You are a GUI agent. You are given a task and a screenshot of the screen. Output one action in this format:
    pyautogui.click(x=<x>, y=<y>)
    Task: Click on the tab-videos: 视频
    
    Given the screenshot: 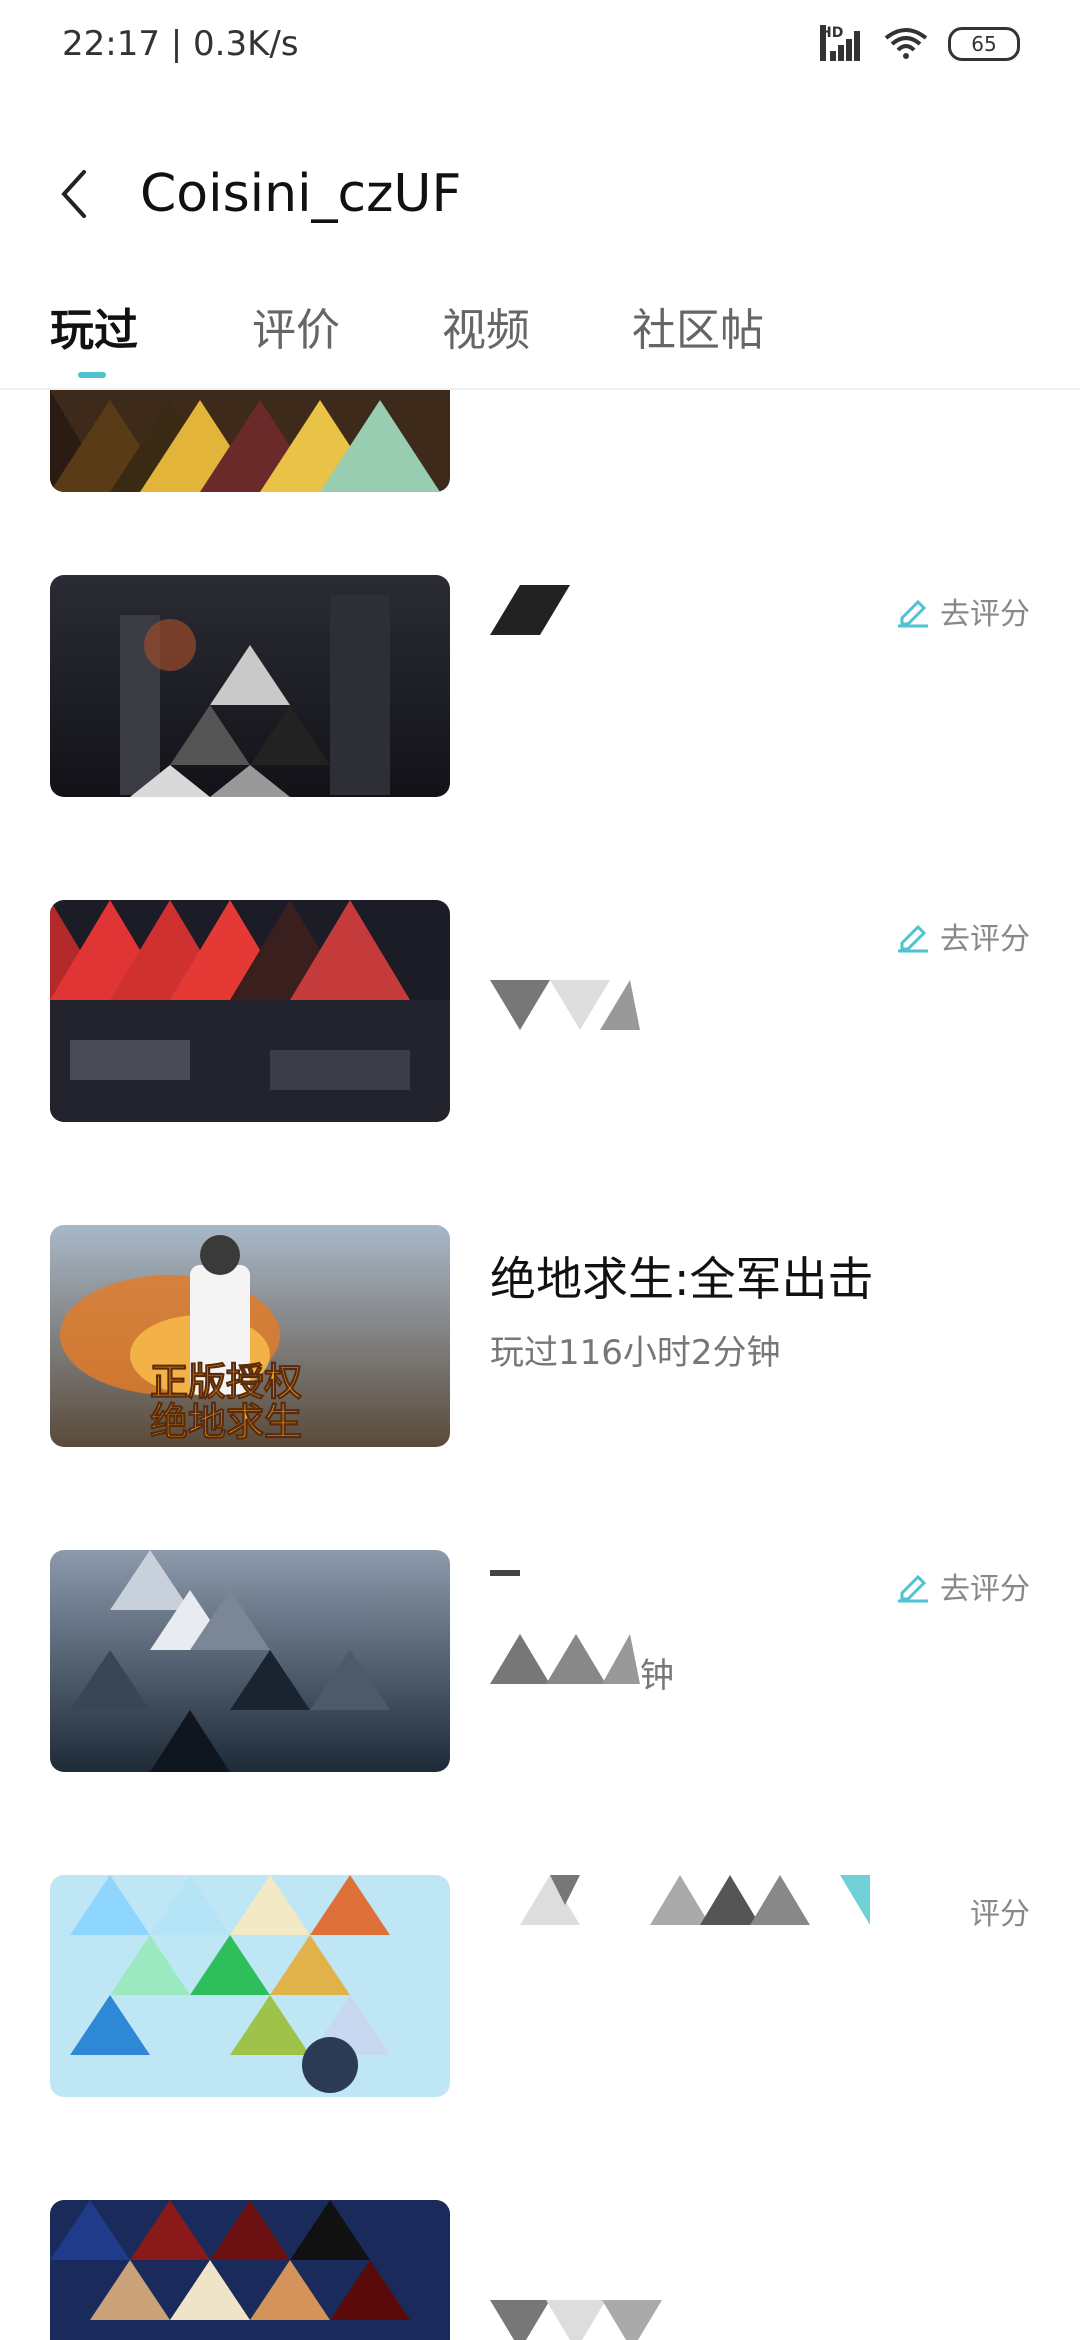 What is the action you would take?
    pyautogui.click(x=486, y=326)
    